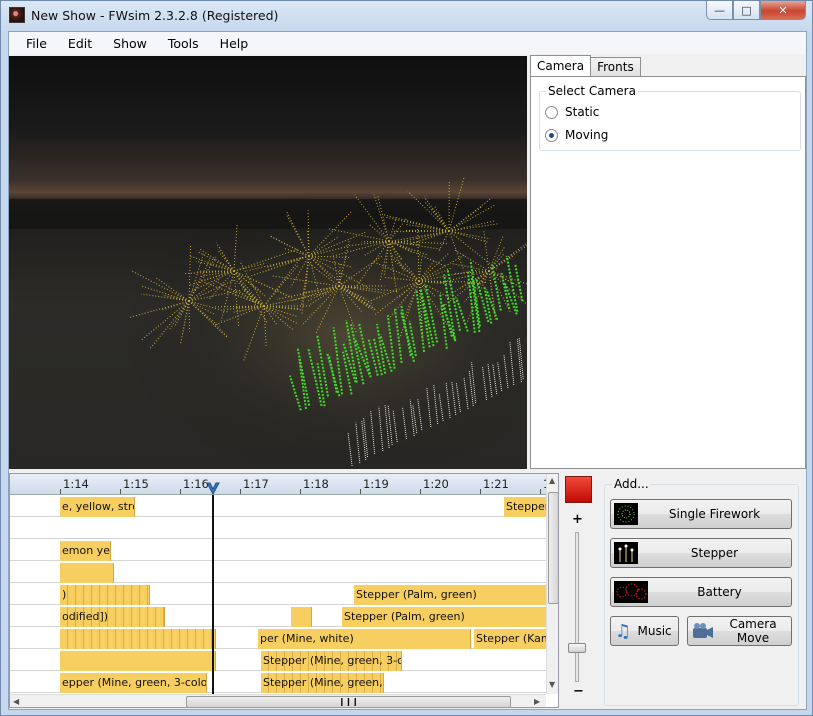  Describe the element at coordinates (284, 528) in the screenshot. I see `timeline-track: Stepper` at that location.